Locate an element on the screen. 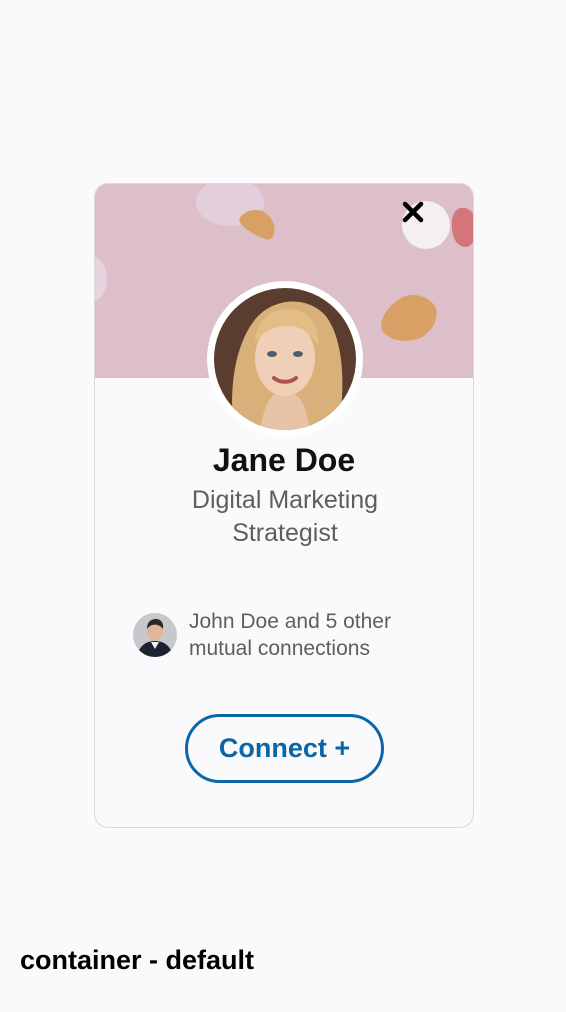 This screenshot has height=1012, width=566. state-caption: container - default is located at coordinates (137, 960).